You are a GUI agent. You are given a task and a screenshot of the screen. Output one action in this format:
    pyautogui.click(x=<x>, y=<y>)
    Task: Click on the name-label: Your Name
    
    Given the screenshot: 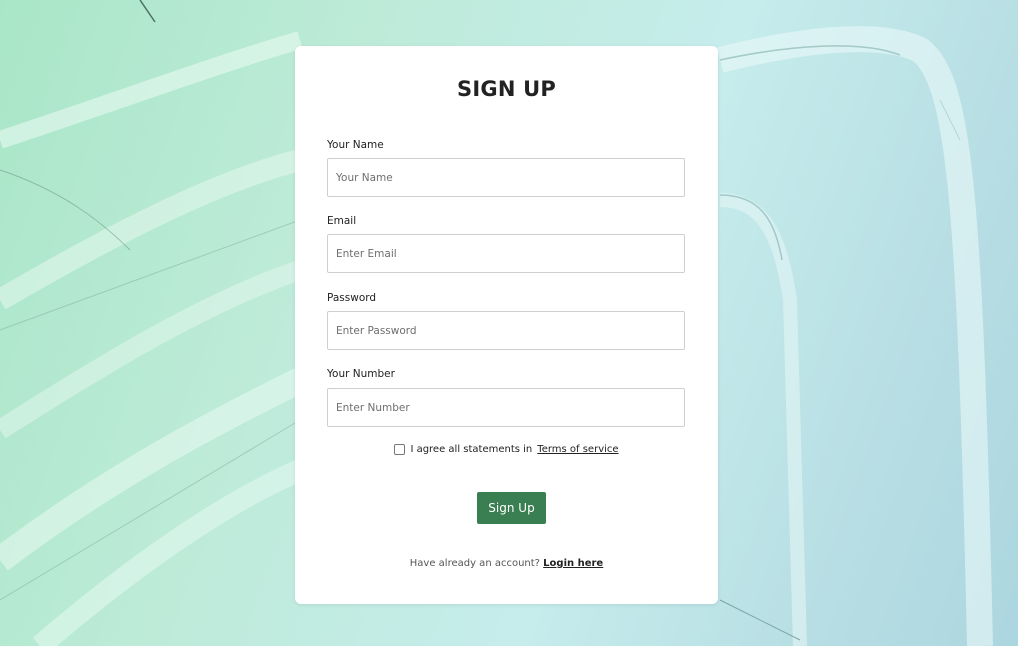 What is the action you would take?
    pyautogui.click(x=355, y=145)
    